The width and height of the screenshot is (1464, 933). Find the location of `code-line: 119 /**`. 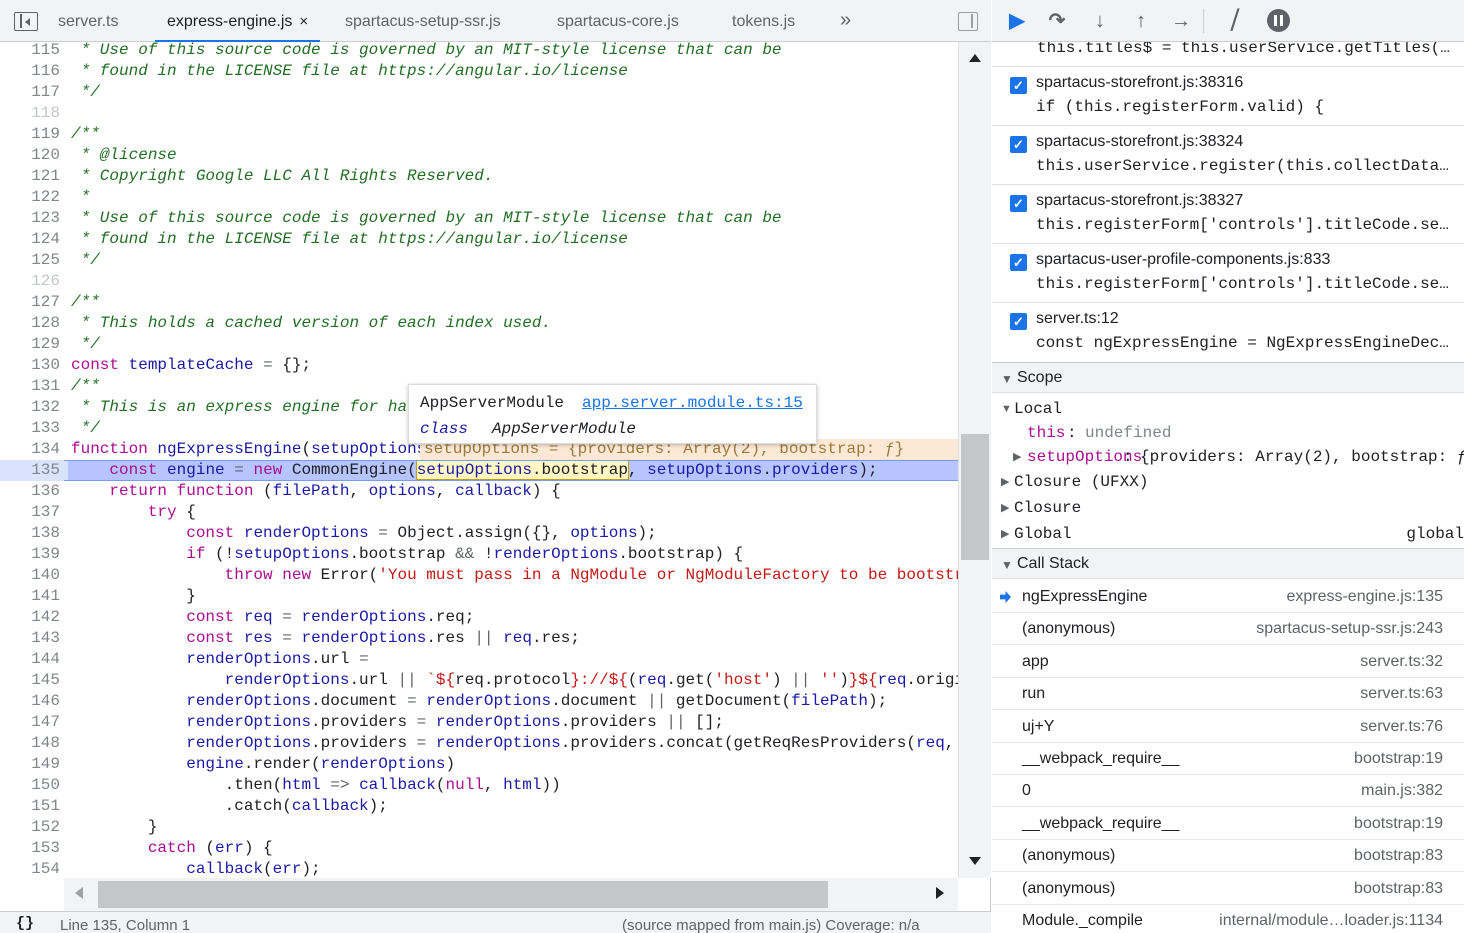

code-line: 119 /** is located at coordinates (479, 134).